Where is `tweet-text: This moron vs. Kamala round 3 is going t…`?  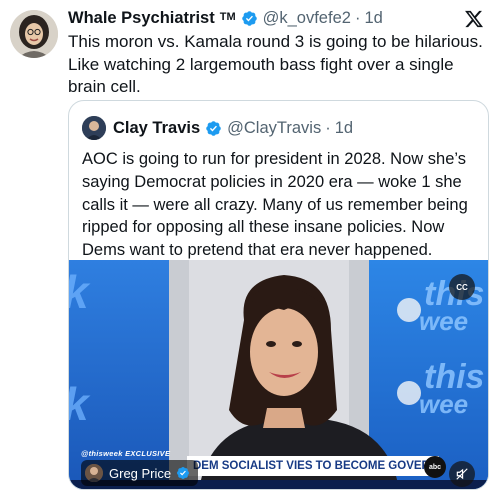 tweet-text: This moron vs. Kamala round 3 is going t… is located at coordinates (275, 64).